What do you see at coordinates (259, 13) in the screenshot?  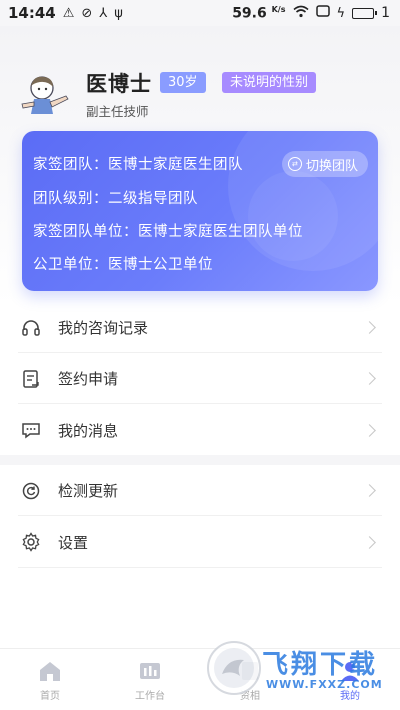 I see `network-speed: 59.6 K/s` at bounding box center [259, 13].